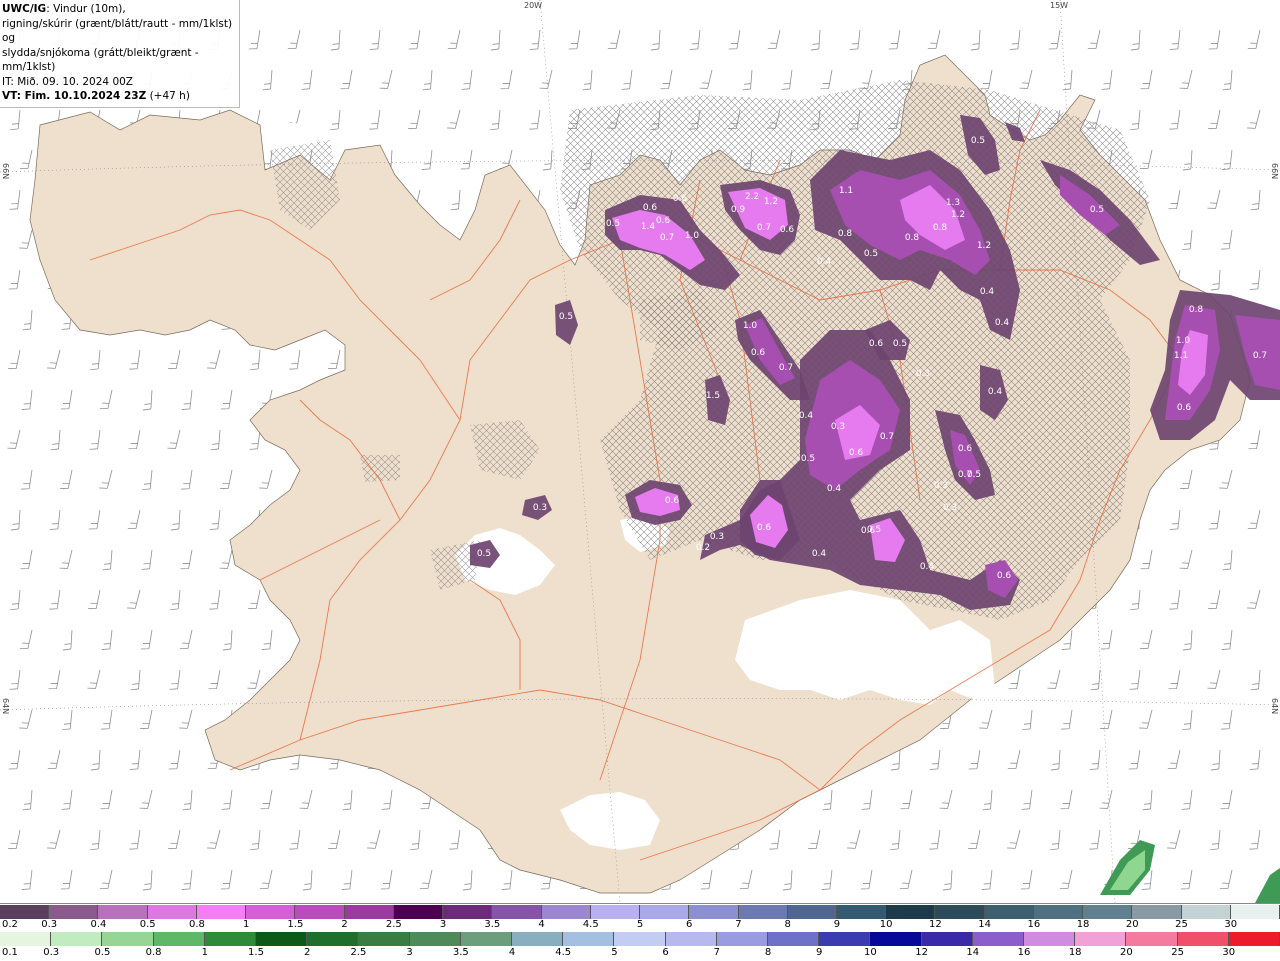 This screenshot has width=1280, height=961. What do you see at coordinates (246, 924) in the screenshot?
I see `legend-label: 1` at bounding box center [246, 924].